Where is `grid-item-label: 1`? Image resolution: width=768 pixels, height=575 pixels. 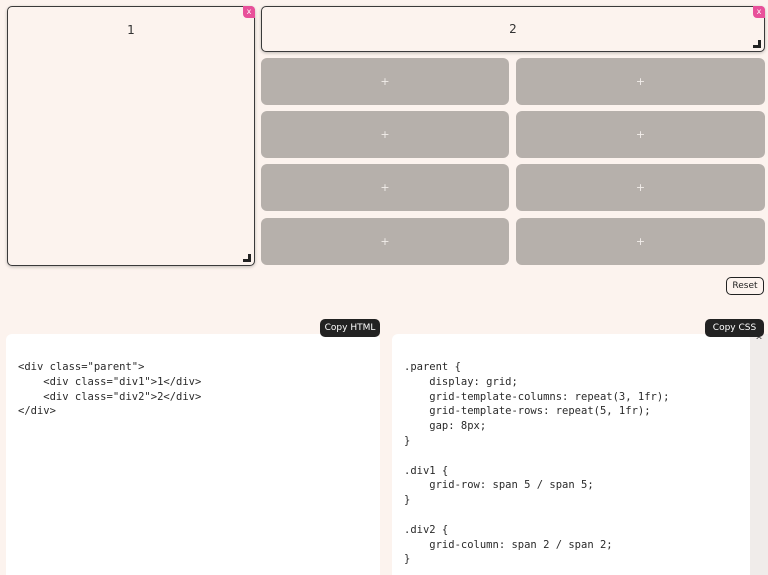
grid-item-label: 1 is located at coordinates (131, 30).